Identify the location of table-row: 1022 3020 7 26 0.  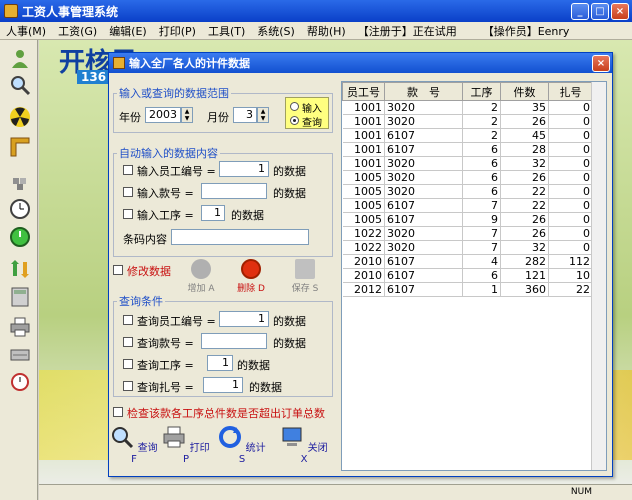
(467, 233).